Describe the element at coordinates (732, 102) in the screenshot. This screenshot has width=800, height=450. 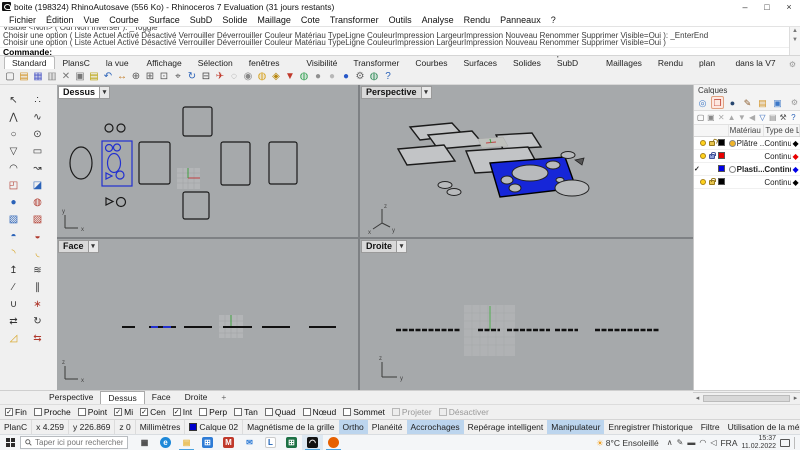
I see `panel-tab-display-icon: ●` at that location.